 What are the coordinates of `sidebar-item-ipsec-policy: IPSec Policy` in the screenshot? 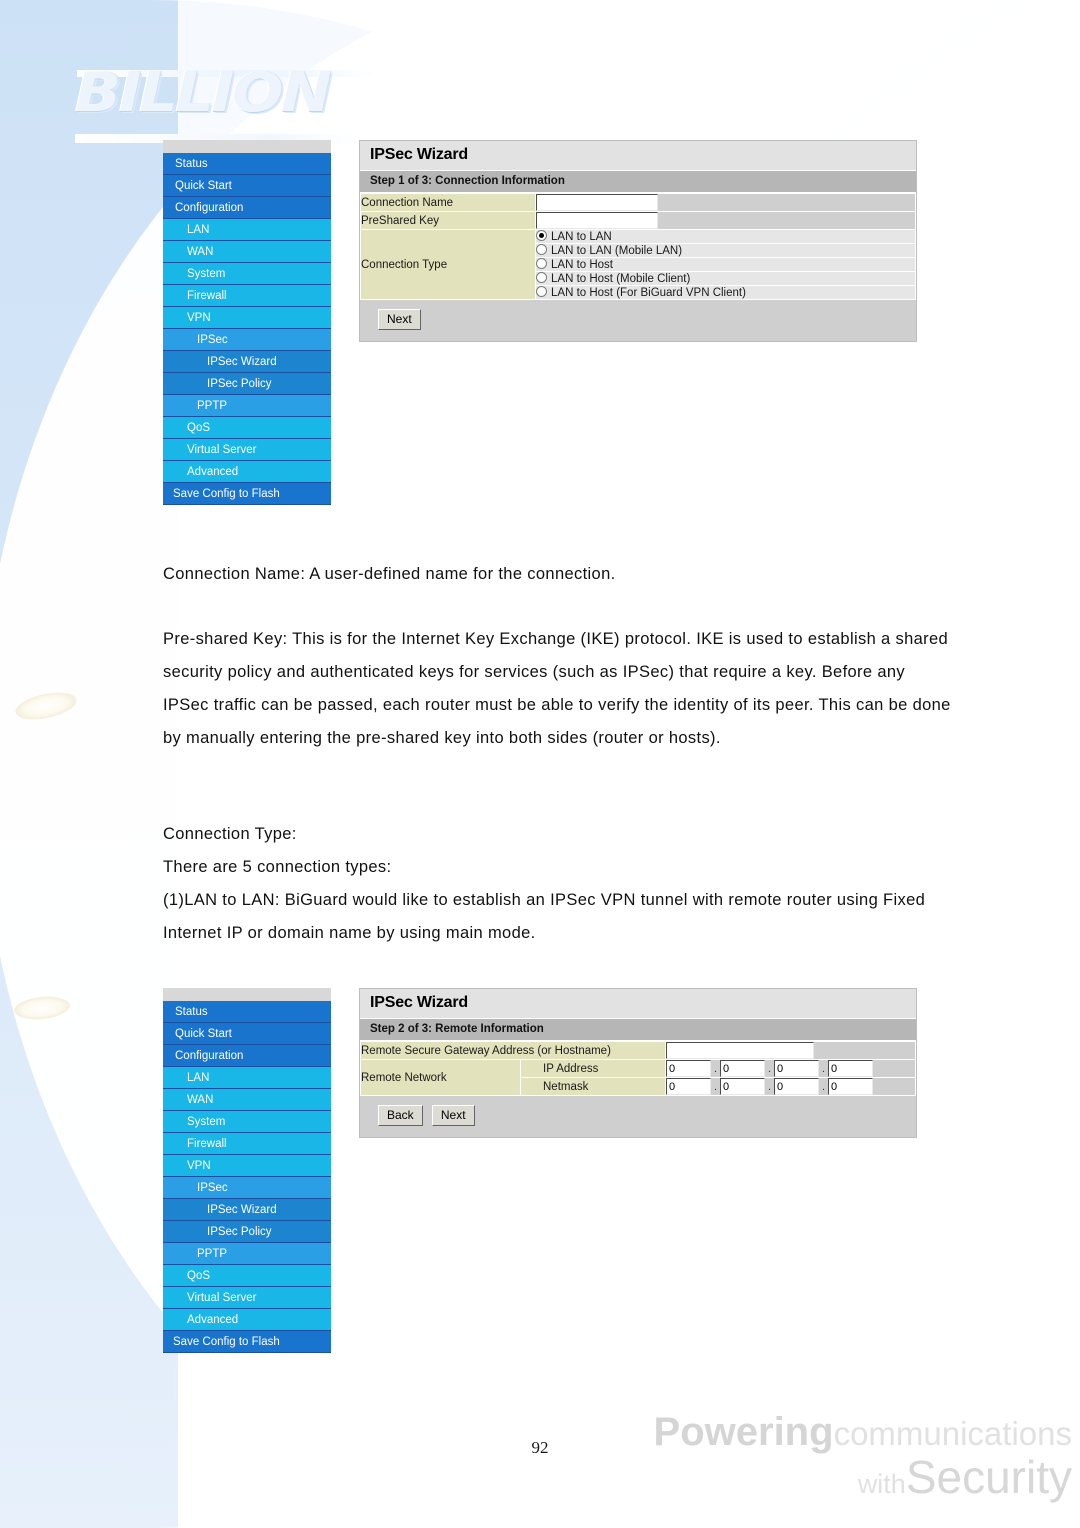 It's located at (247, 384).